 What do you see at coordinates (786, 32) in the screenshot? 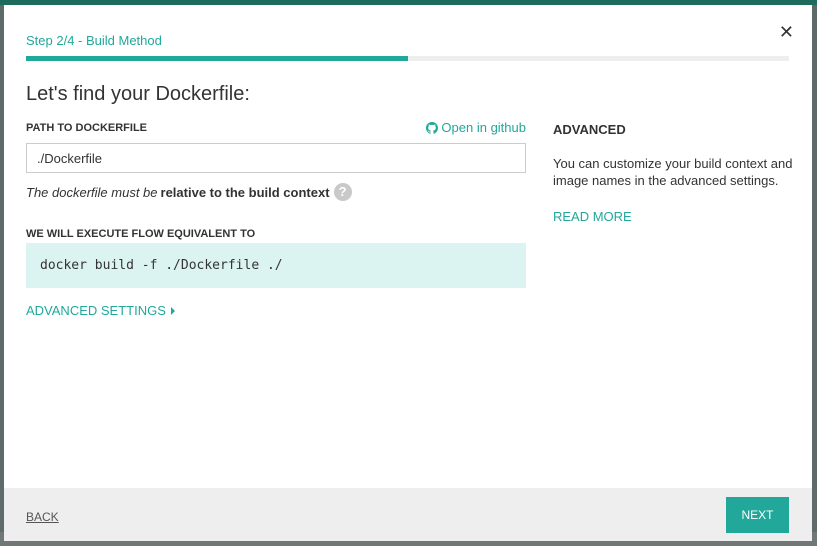
I see `close-icon: ✕` at bounding box center [786, 32].